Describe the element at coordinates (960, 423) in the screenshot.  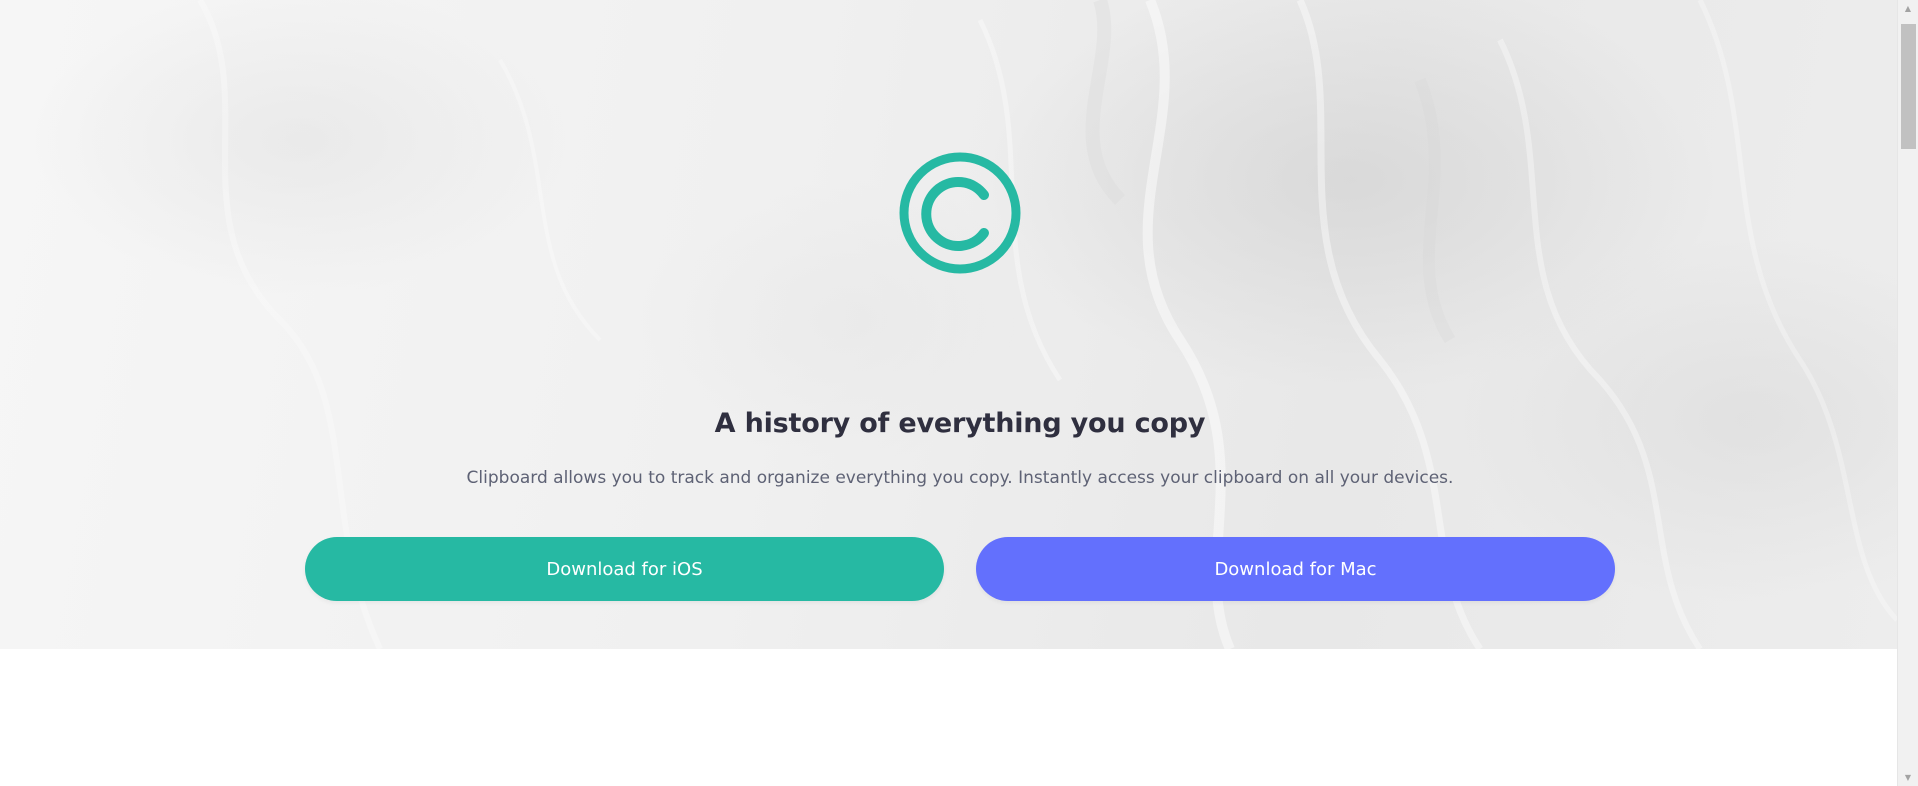
I see `page-title: A history of everything you copy` at that location.